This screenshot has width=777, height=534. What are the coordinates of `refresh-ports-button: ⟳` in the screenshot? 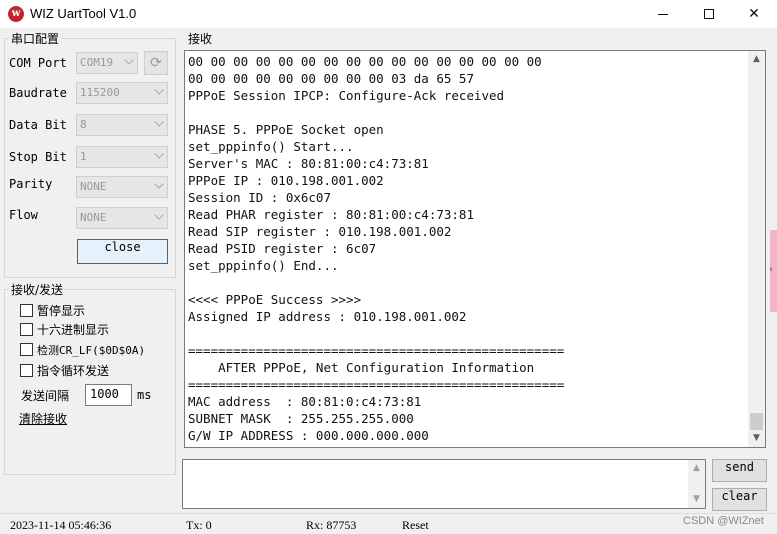 It's located at (156, 63).